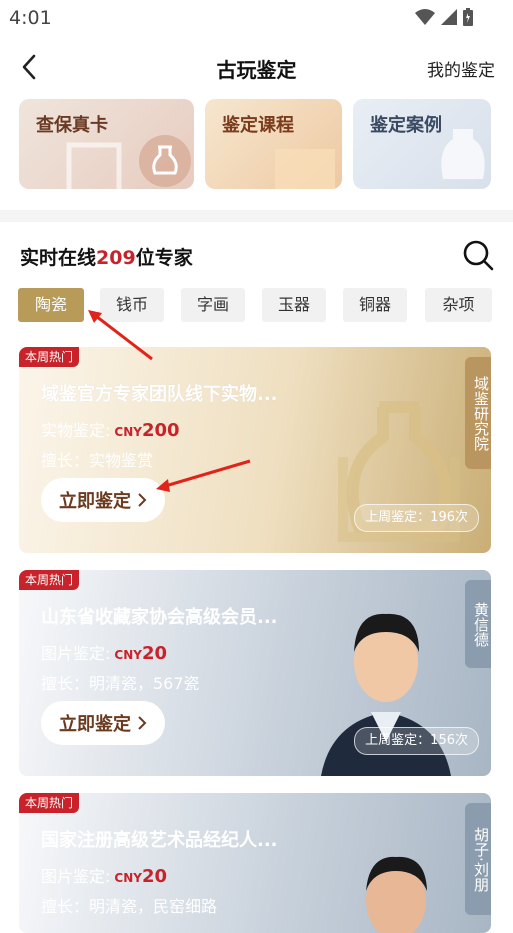  I want to click on tab-calligraphy: 字画, so click(213, 305).